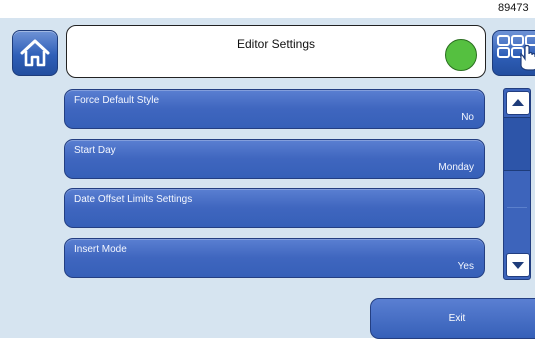  What do you see at coordinates (456, 167) in the screenshot?
I see `setting-value: Monday` at bounding box center [456, 167].